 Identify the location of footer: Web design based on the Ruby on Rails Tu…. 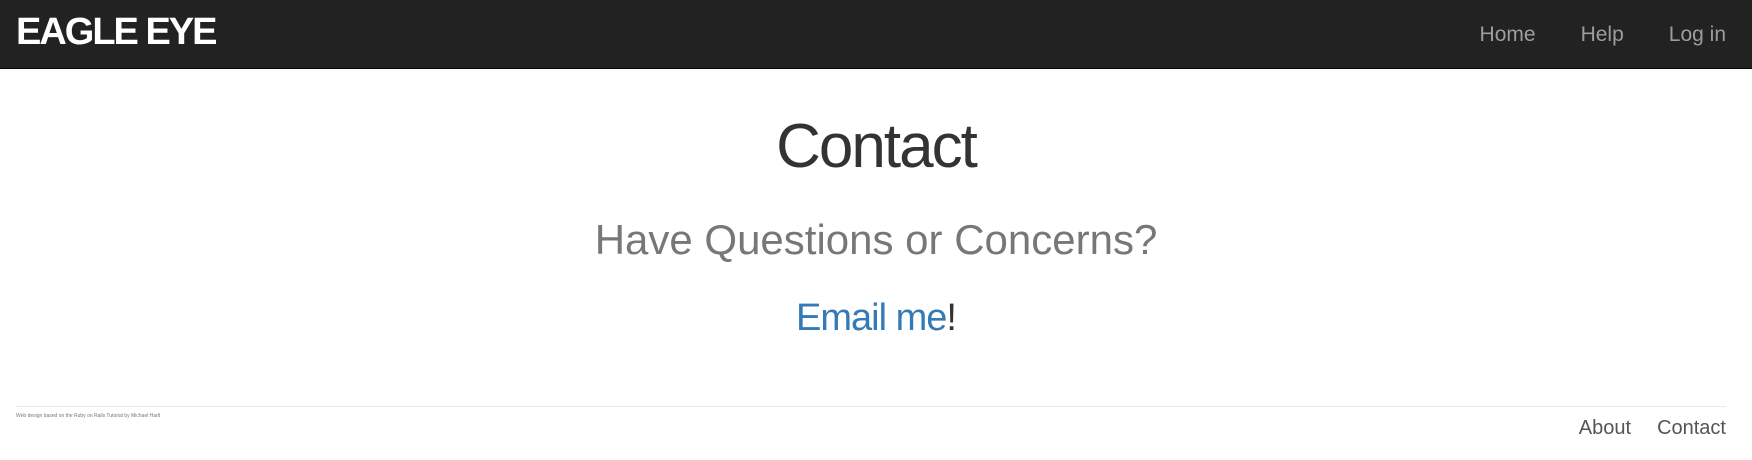
(871, 431).